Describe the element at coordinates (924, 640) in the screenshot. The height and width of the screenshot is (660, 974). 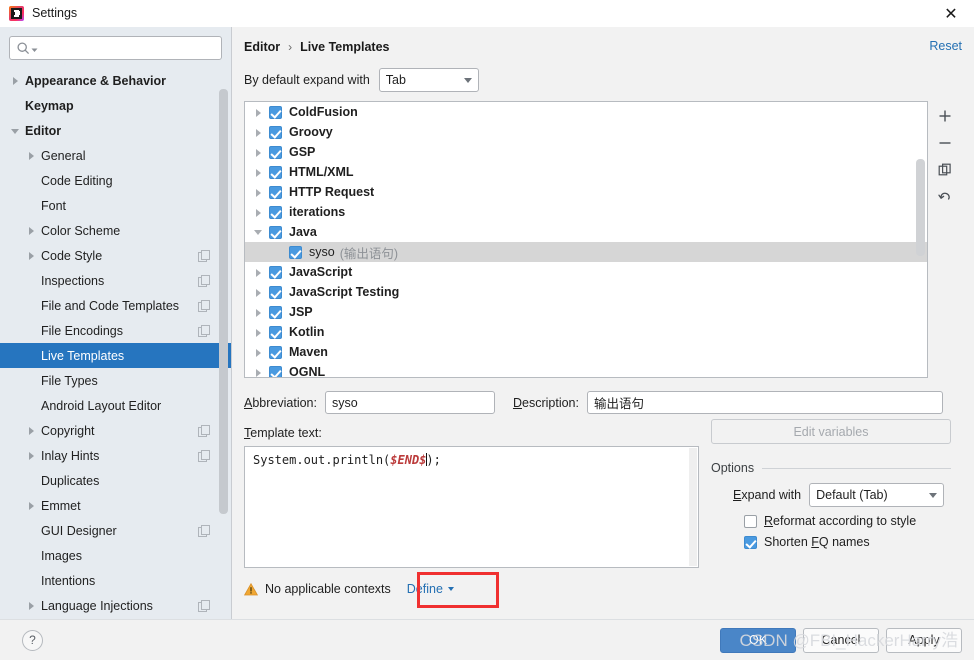
I see `apply-button: Apply` at that location.